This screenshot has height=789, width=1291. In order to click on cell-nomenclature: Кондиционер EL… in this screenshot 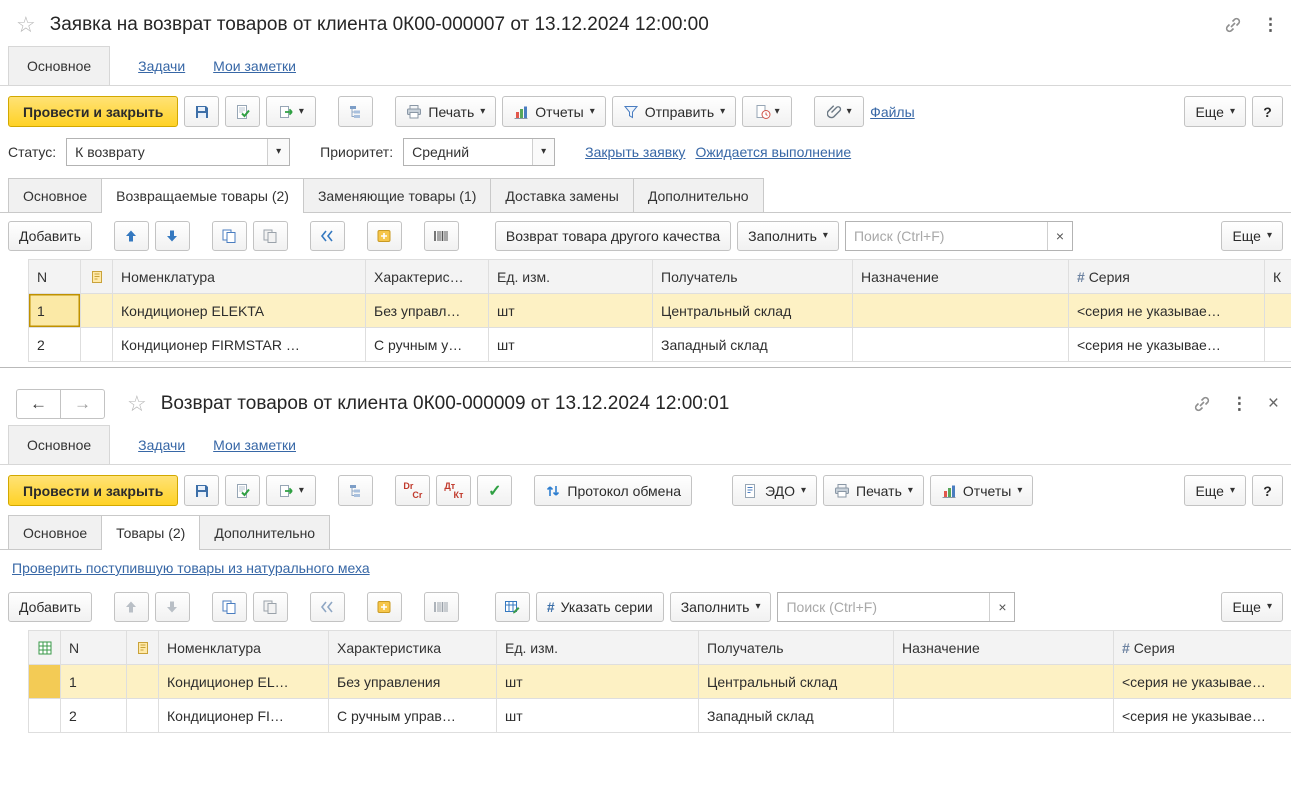, I will do `click(243, 681)`.